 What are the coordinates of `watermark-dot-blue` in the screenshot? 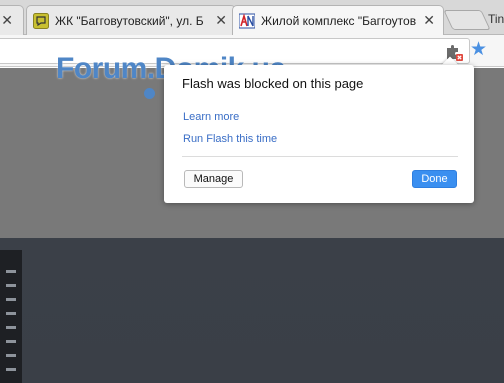 It's located at (149, 93).